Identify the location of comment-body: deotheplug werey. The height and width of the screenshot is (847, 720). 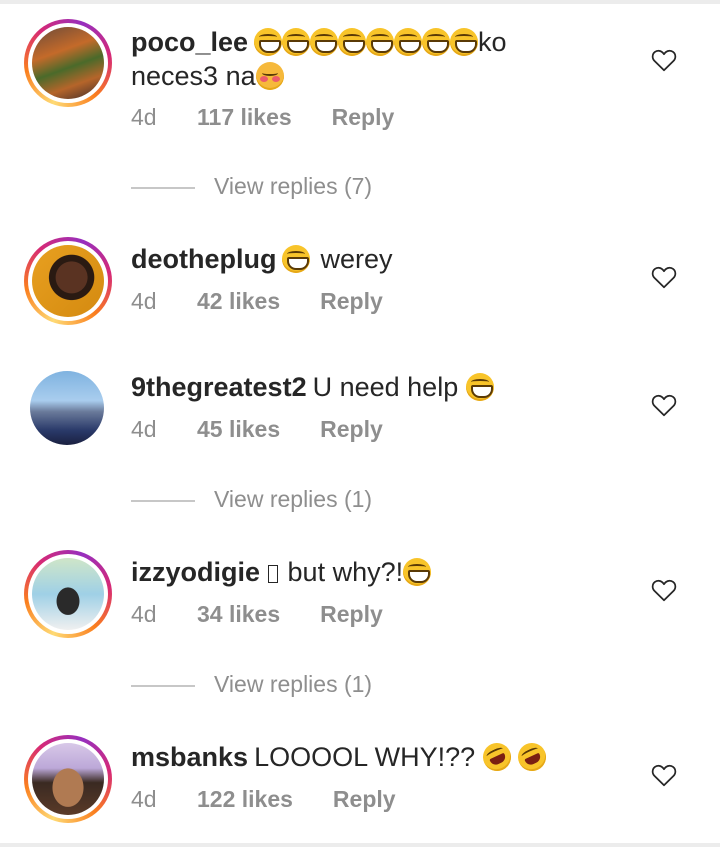
(366, 259).